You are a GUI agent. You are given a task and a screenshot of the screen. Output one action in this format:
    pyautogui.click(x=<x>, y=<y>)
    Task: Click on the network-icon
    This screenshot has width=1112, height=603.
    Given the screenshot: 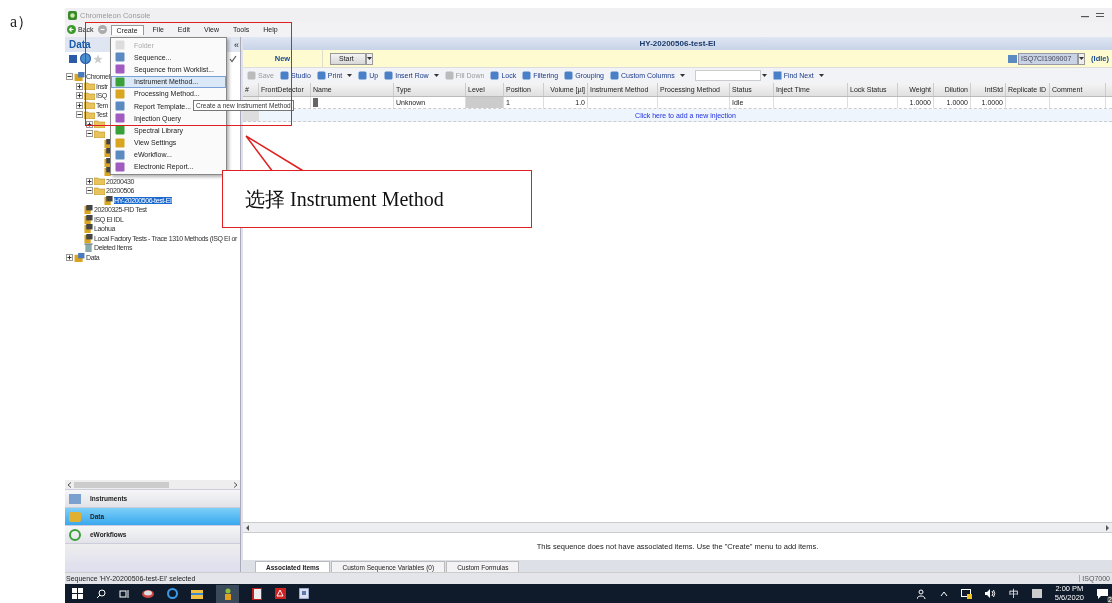 What is the action you would take?
    pyautogui.click(x=966, y=593)
    